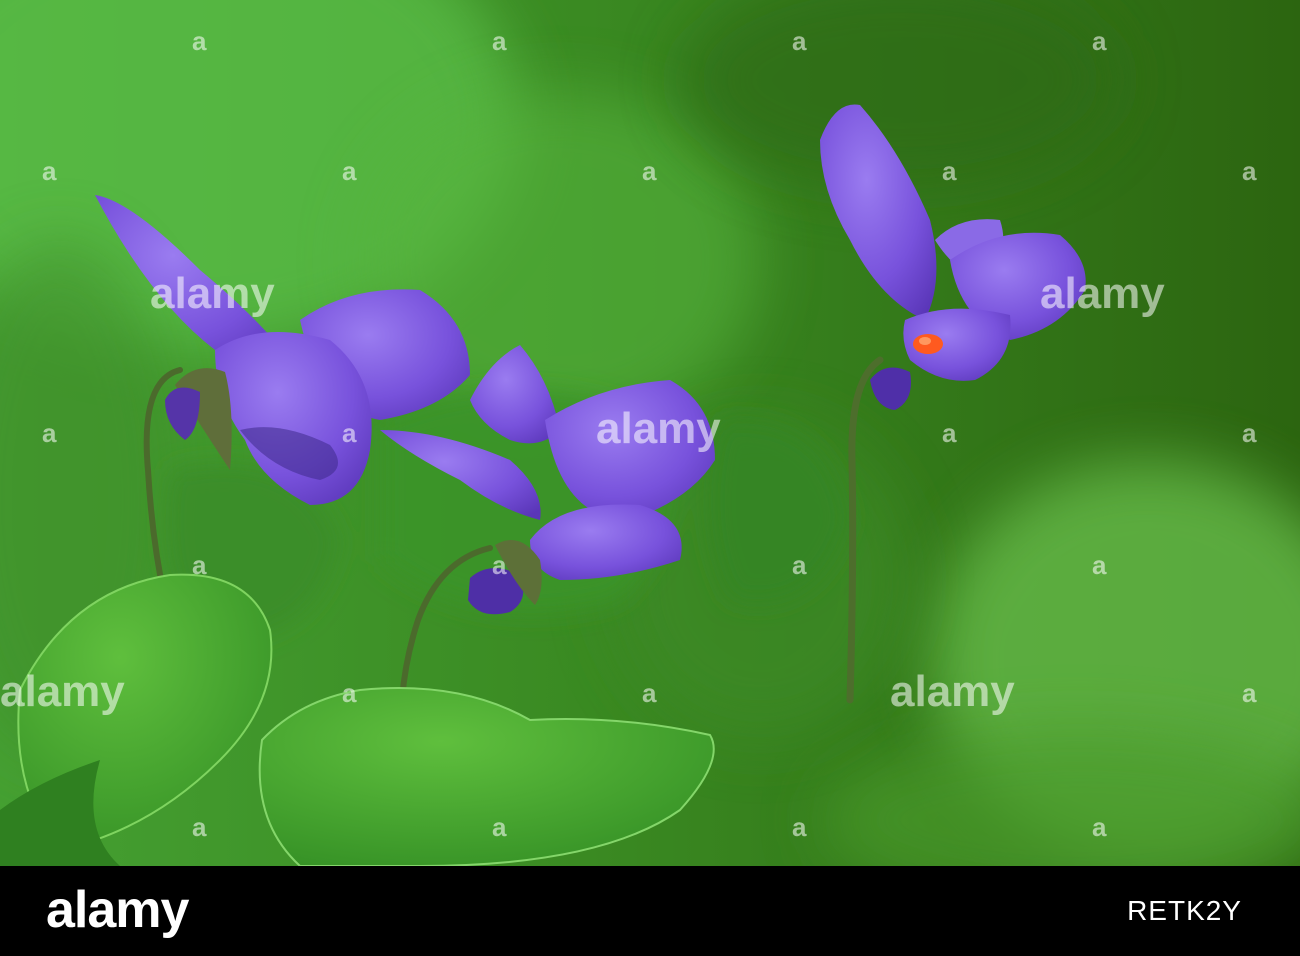 Image resolution: width=1300 pixels, height=956 pixels. I want to click on alamy-logo: alamy, so click(117, 910).